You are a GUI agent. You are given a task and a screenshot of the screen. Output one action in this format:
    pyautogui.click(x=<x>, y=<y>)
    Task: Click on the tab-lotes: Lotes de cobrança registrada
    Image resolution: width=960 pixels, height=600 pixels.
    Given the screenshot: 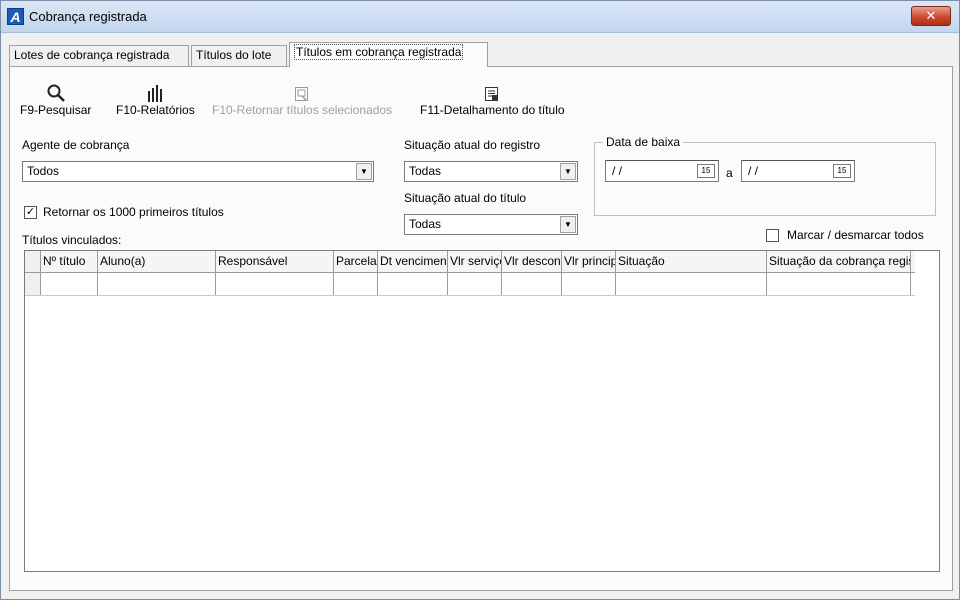 What is the action you would take?
    pyautogui.click(x=99, y=55)
    